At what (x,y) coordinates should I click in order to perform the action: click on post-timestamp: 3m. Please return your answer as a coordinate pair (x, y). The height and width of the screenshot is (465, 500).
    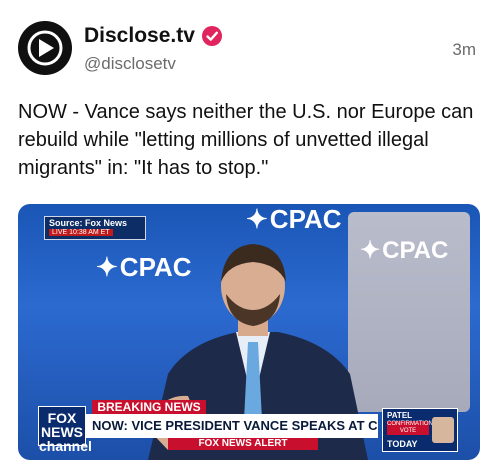
    Looking at the image, I should click on (464, 50).